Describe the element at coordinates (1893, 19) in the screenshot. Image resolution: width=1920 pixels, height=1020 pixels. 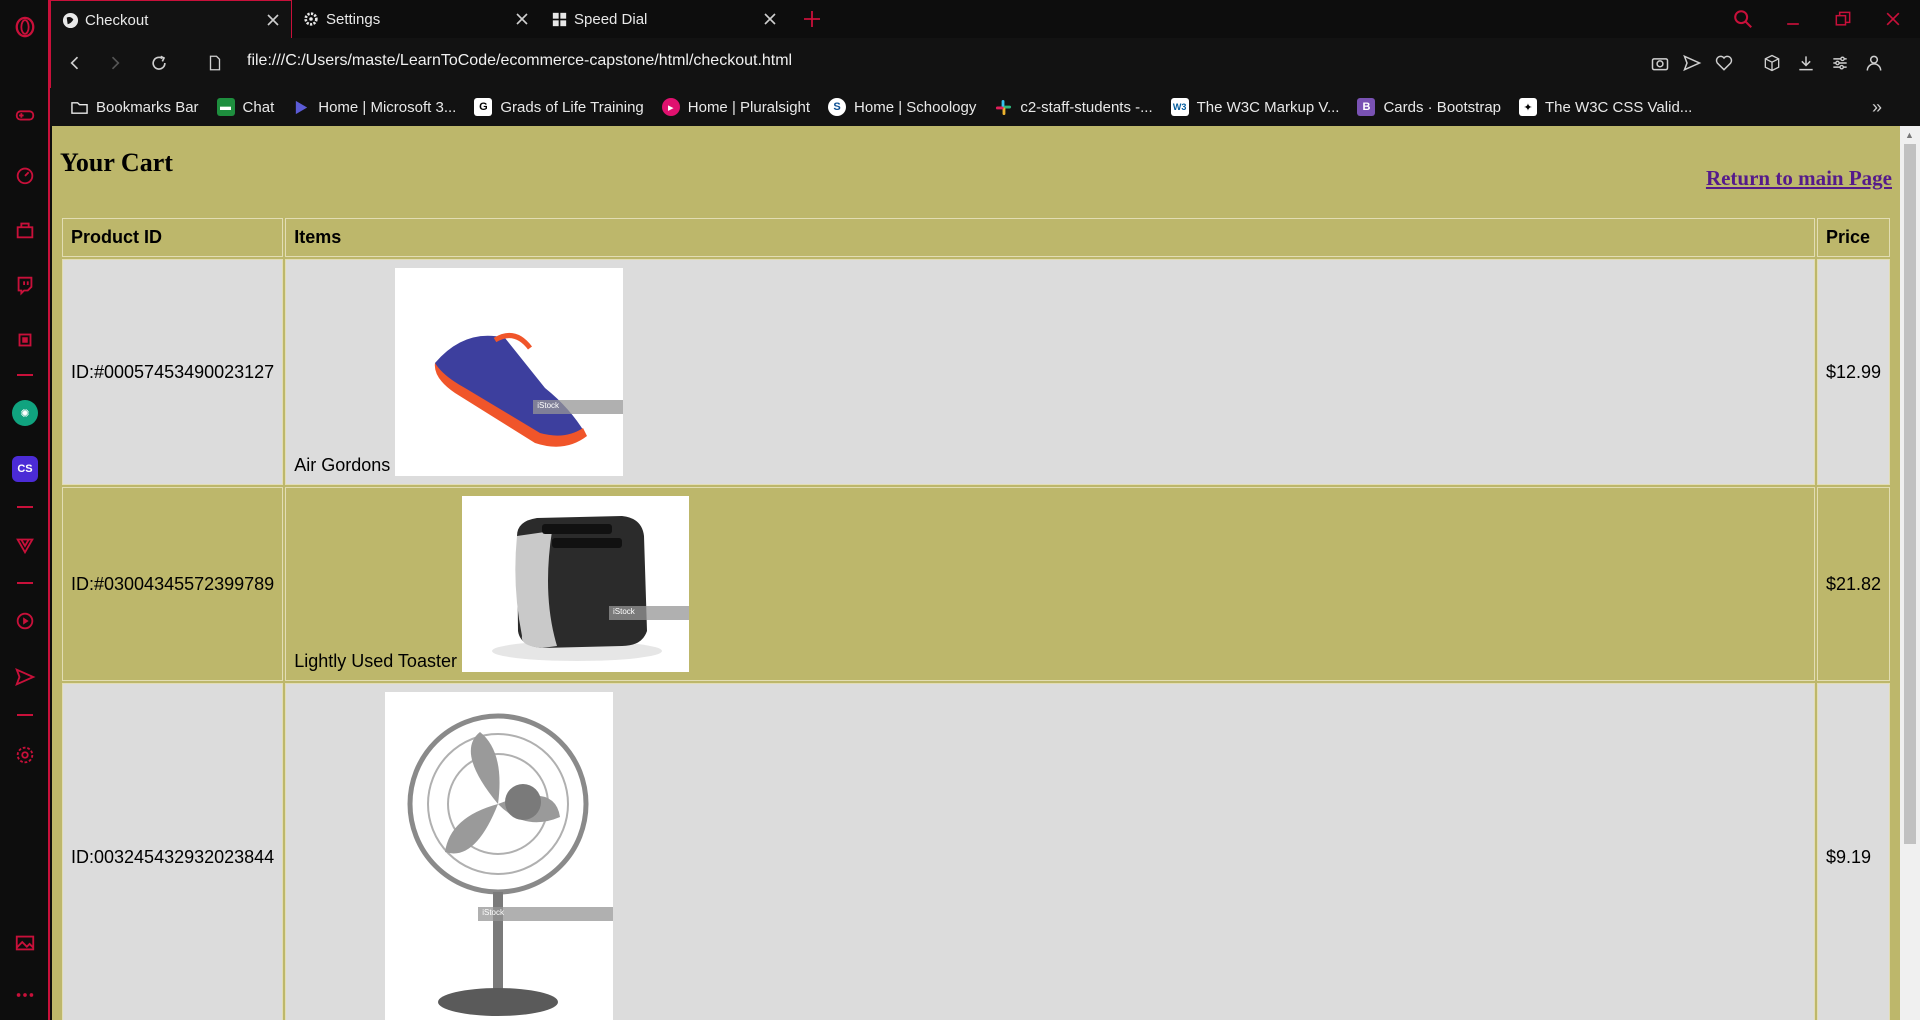
I see `close-window-icon` at that location.